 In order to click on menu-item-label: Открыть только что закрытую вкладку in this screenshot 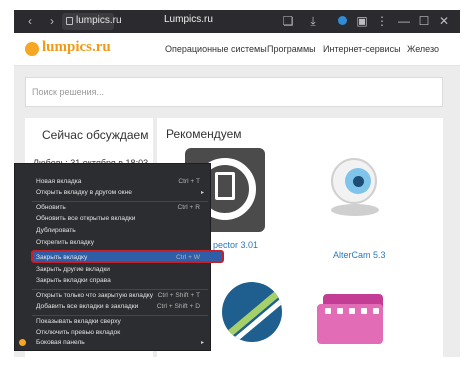, I will do `click(95, 295)`.